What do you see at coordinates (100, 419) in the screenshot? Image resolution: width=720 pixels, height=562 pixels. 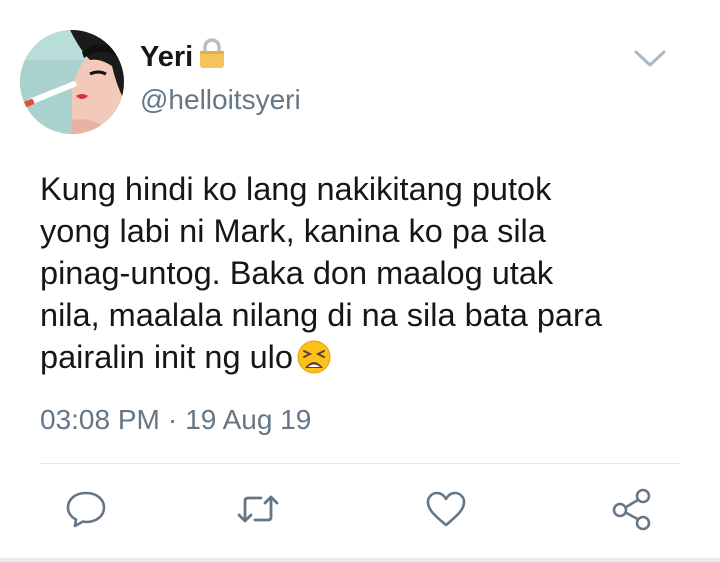 I see `tweet-time: 03:08 PM` at bounding box center [100, 419].